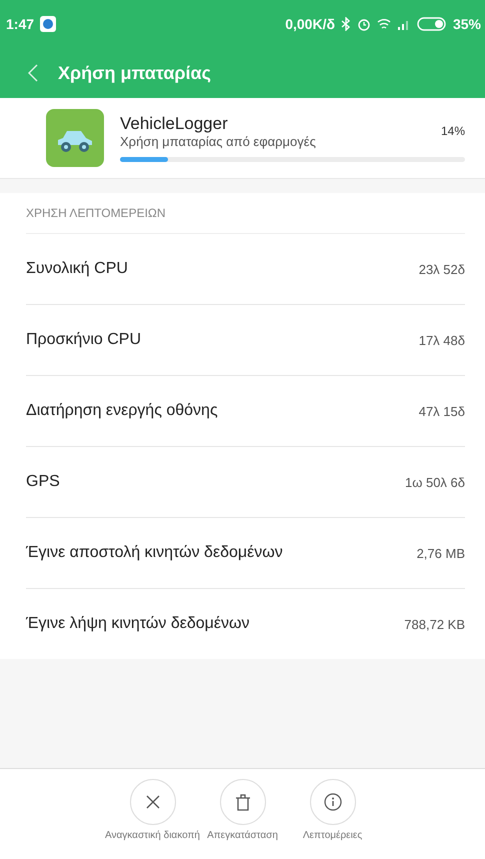 This screenshot has width=485, height=859. What do you see at coordinates (218, 141) in the screenshot?
I see `app-subtitle: Χρήση μπαταρίας από εφαρμογές` at bounding box center [218, 141].